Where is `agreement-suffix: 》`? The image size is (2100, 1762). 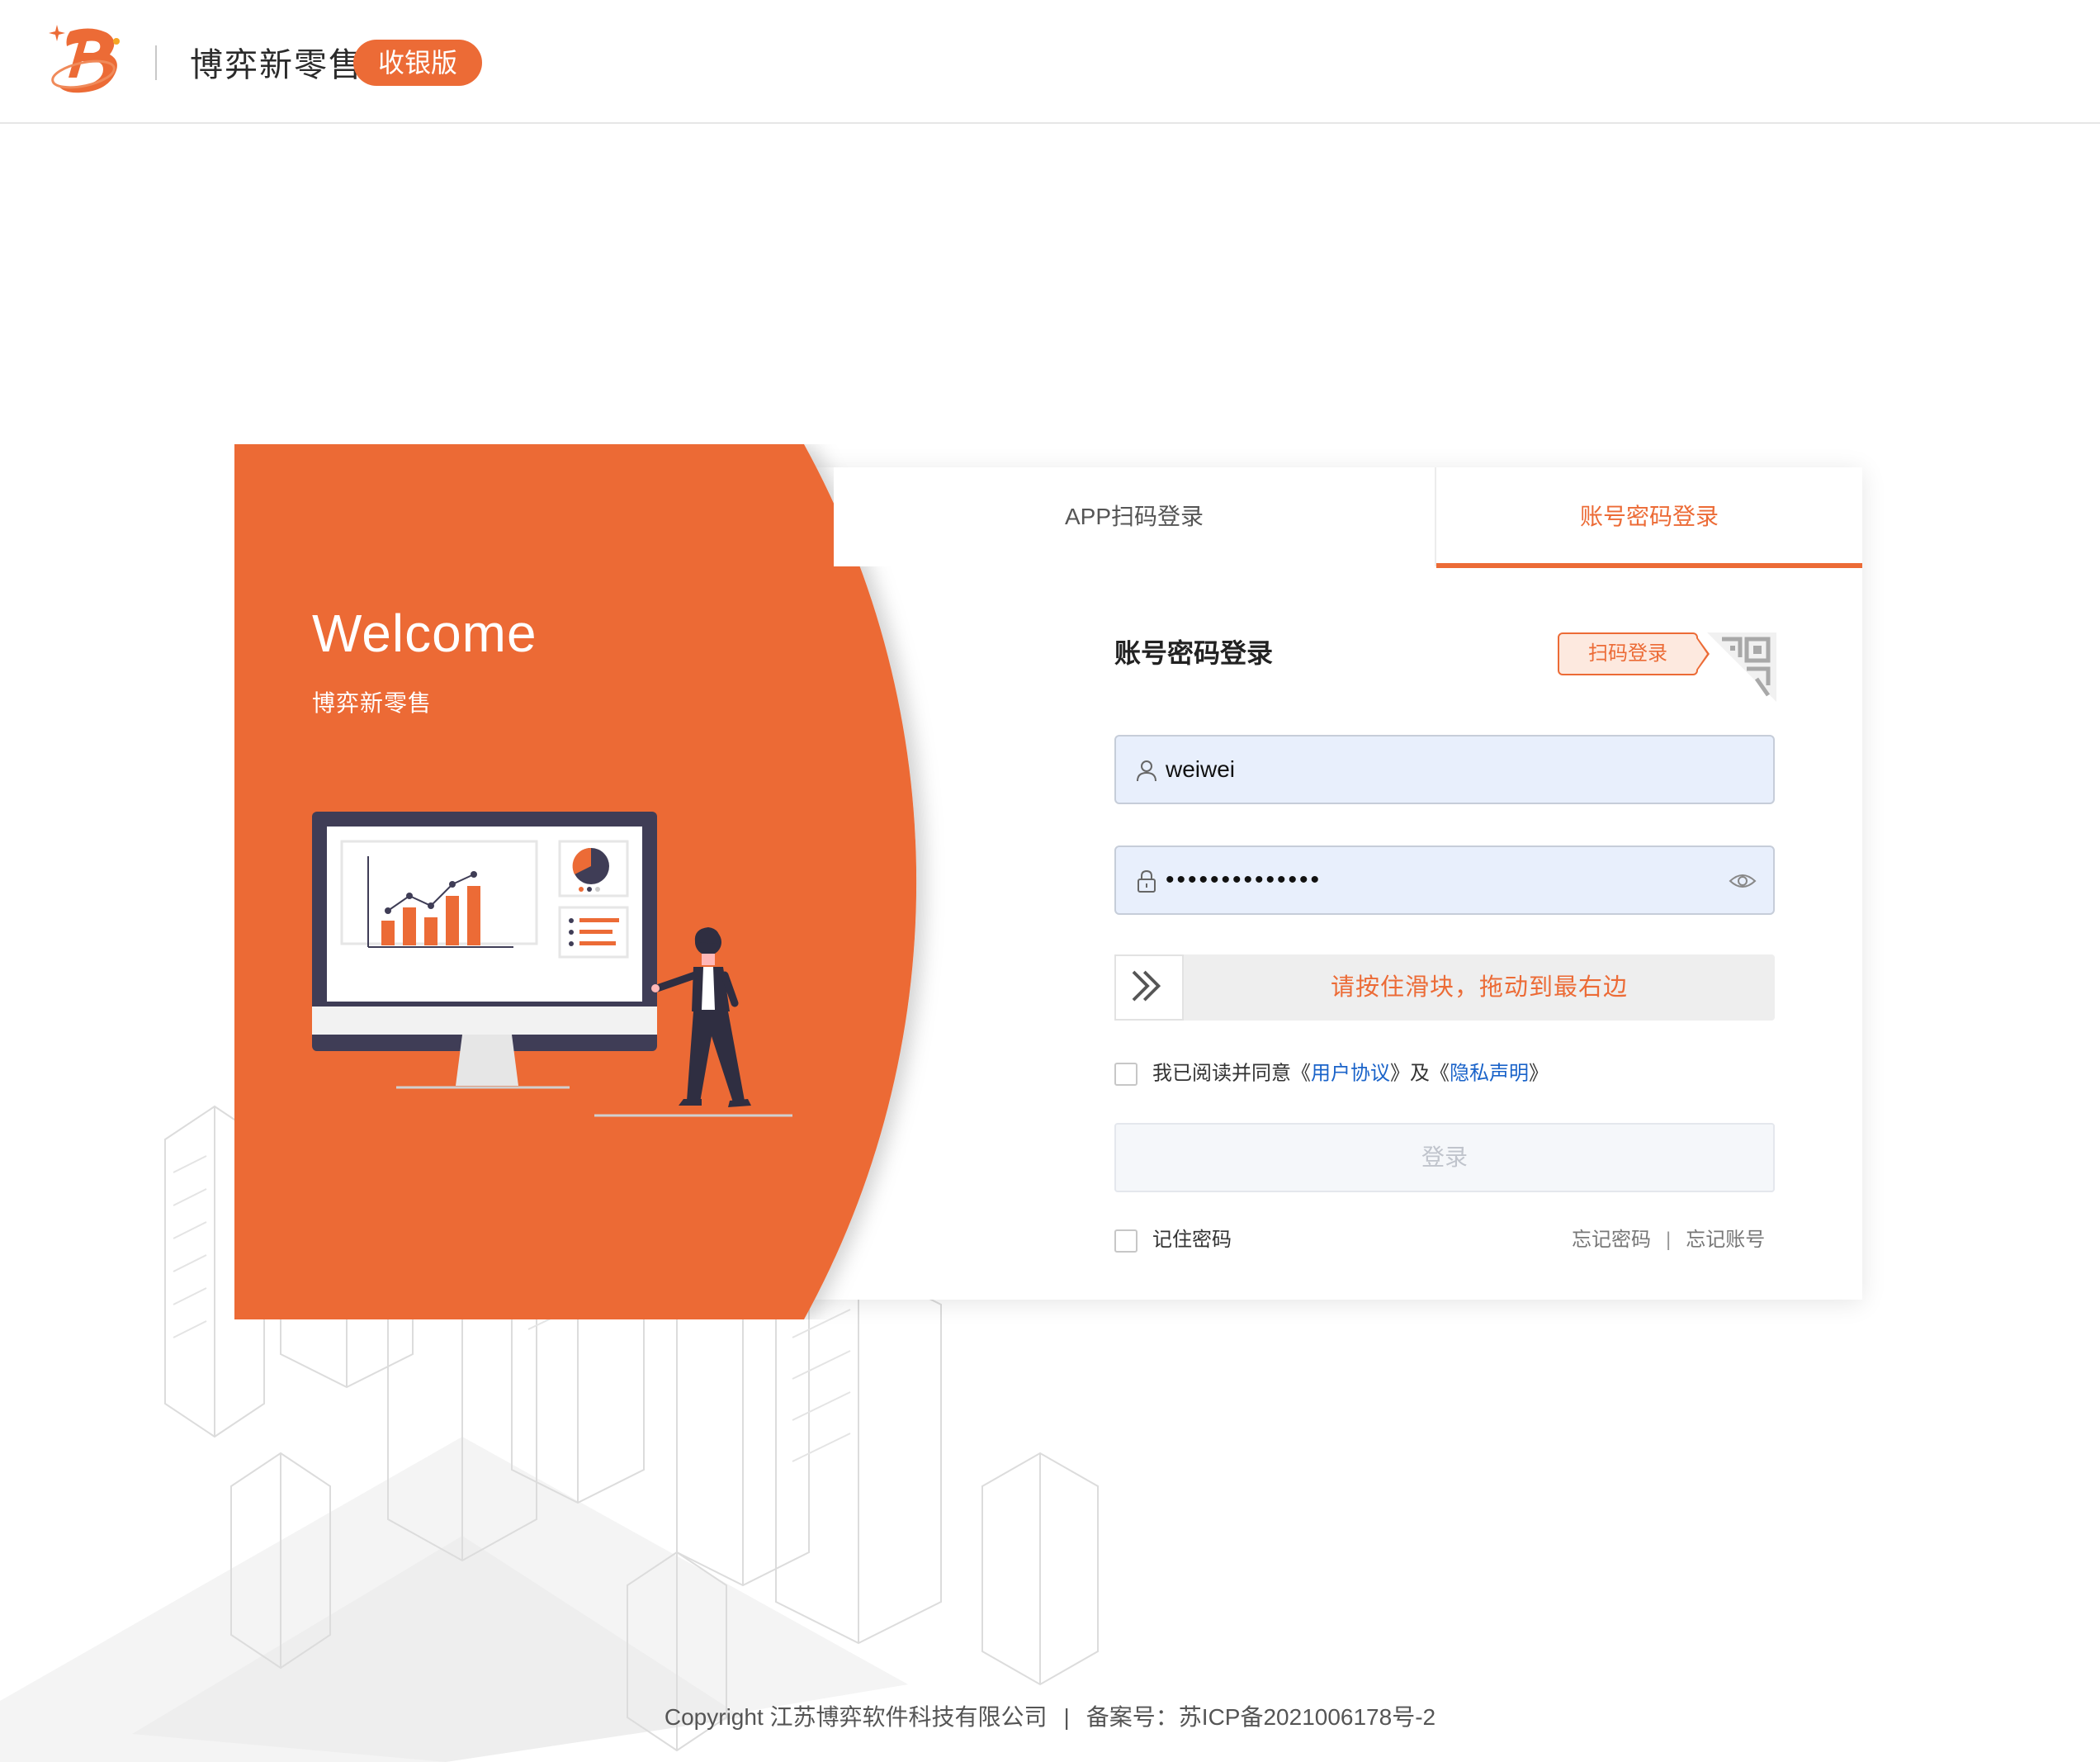
agreement-suffix: 》 is located at coordinates (1539, 1073).